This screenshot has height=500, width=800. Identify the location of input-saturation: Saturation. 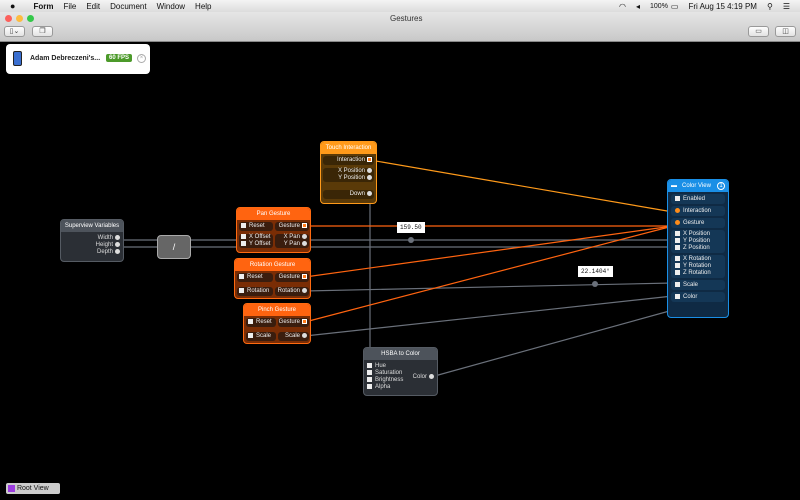
(385, 373).